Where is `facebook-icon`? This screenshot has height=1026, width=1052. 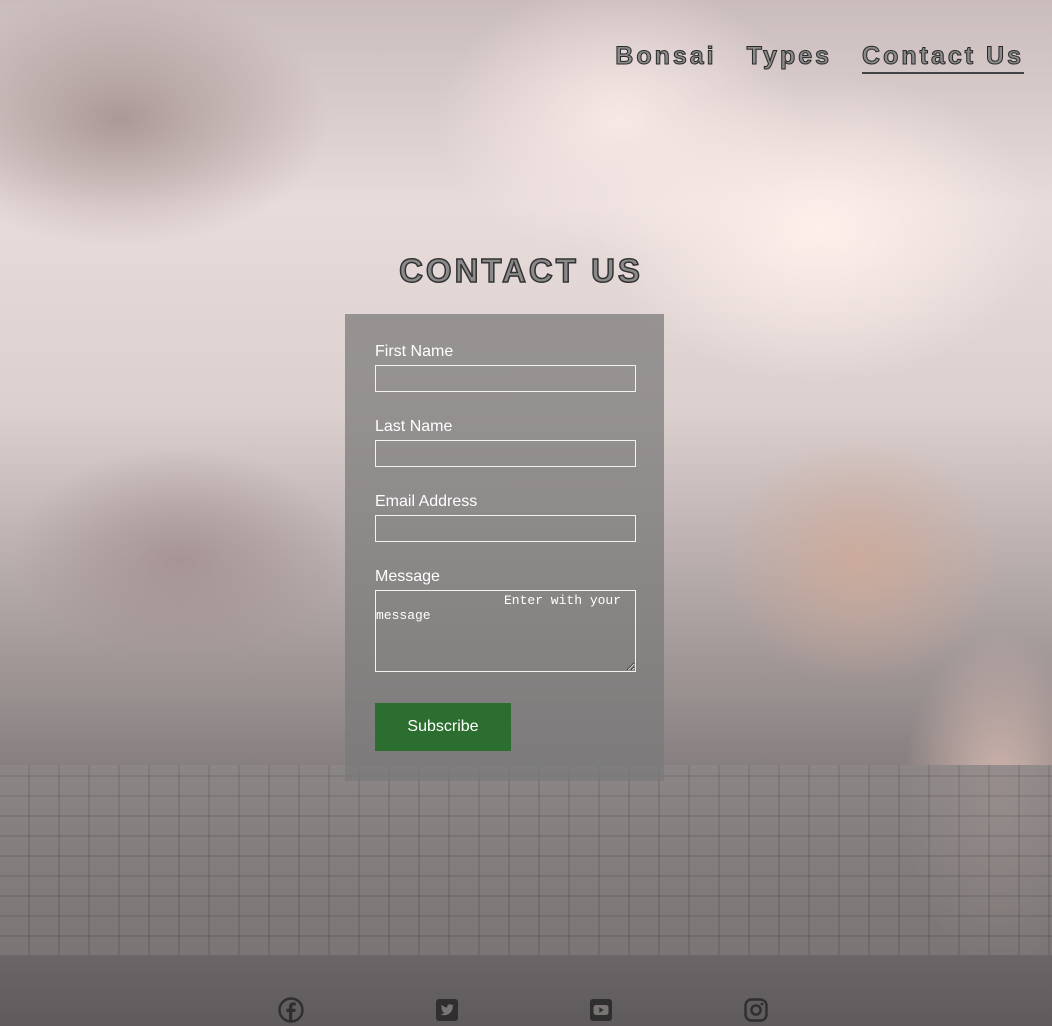
facebook-icon is located at coordinates (291, 1010).